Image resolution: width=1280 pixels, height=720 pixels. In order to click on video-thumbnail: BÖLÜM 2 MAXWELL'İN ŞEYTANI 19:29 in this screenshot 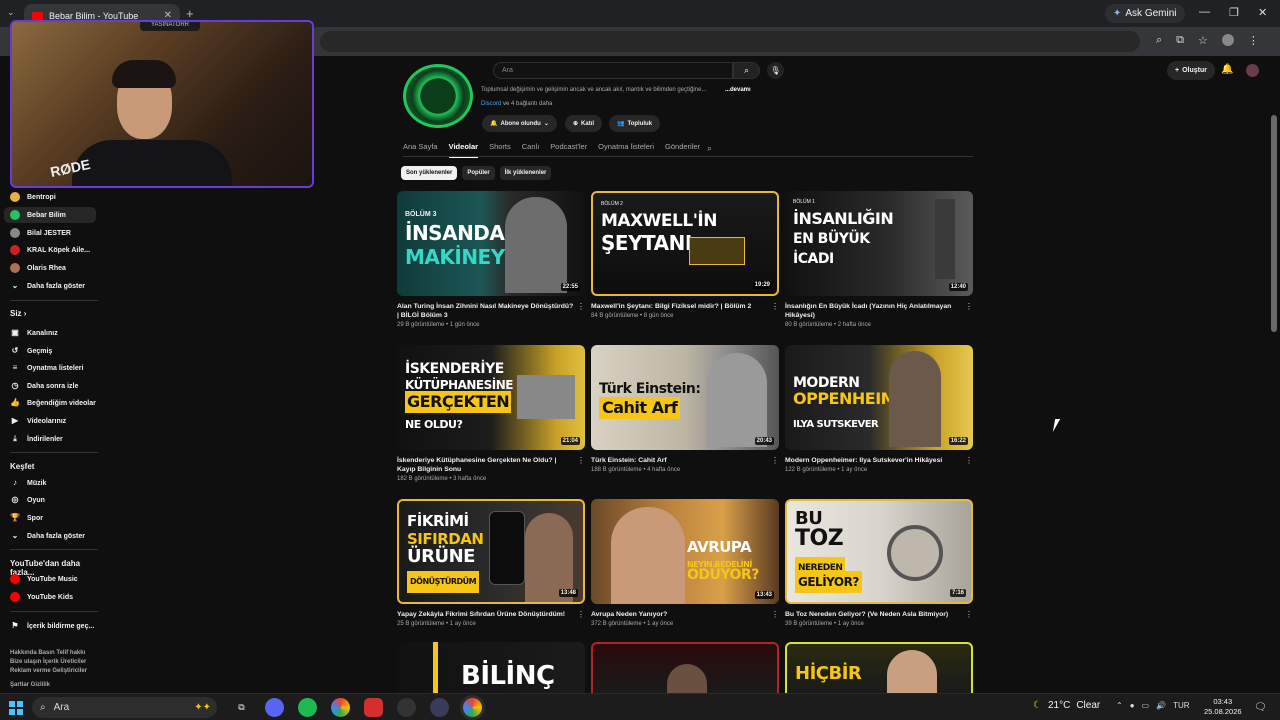, I will do `click(685, 243)`.